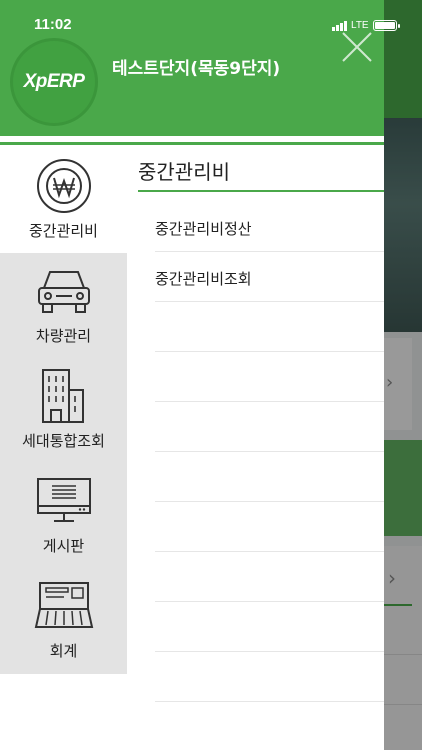  Describe the element at coordinates (63, 546) in the screenshot. I see `nav-label: 게시판` at that location.